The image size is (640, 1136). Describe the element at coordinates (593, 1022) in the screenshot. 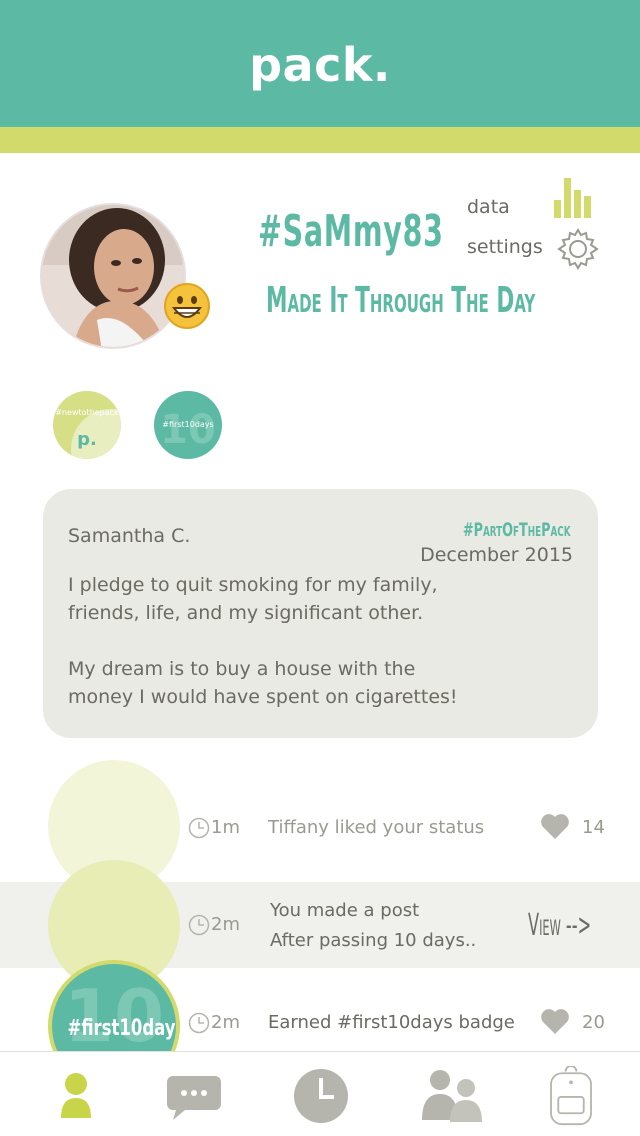

I see `like-count: 20` at that location.